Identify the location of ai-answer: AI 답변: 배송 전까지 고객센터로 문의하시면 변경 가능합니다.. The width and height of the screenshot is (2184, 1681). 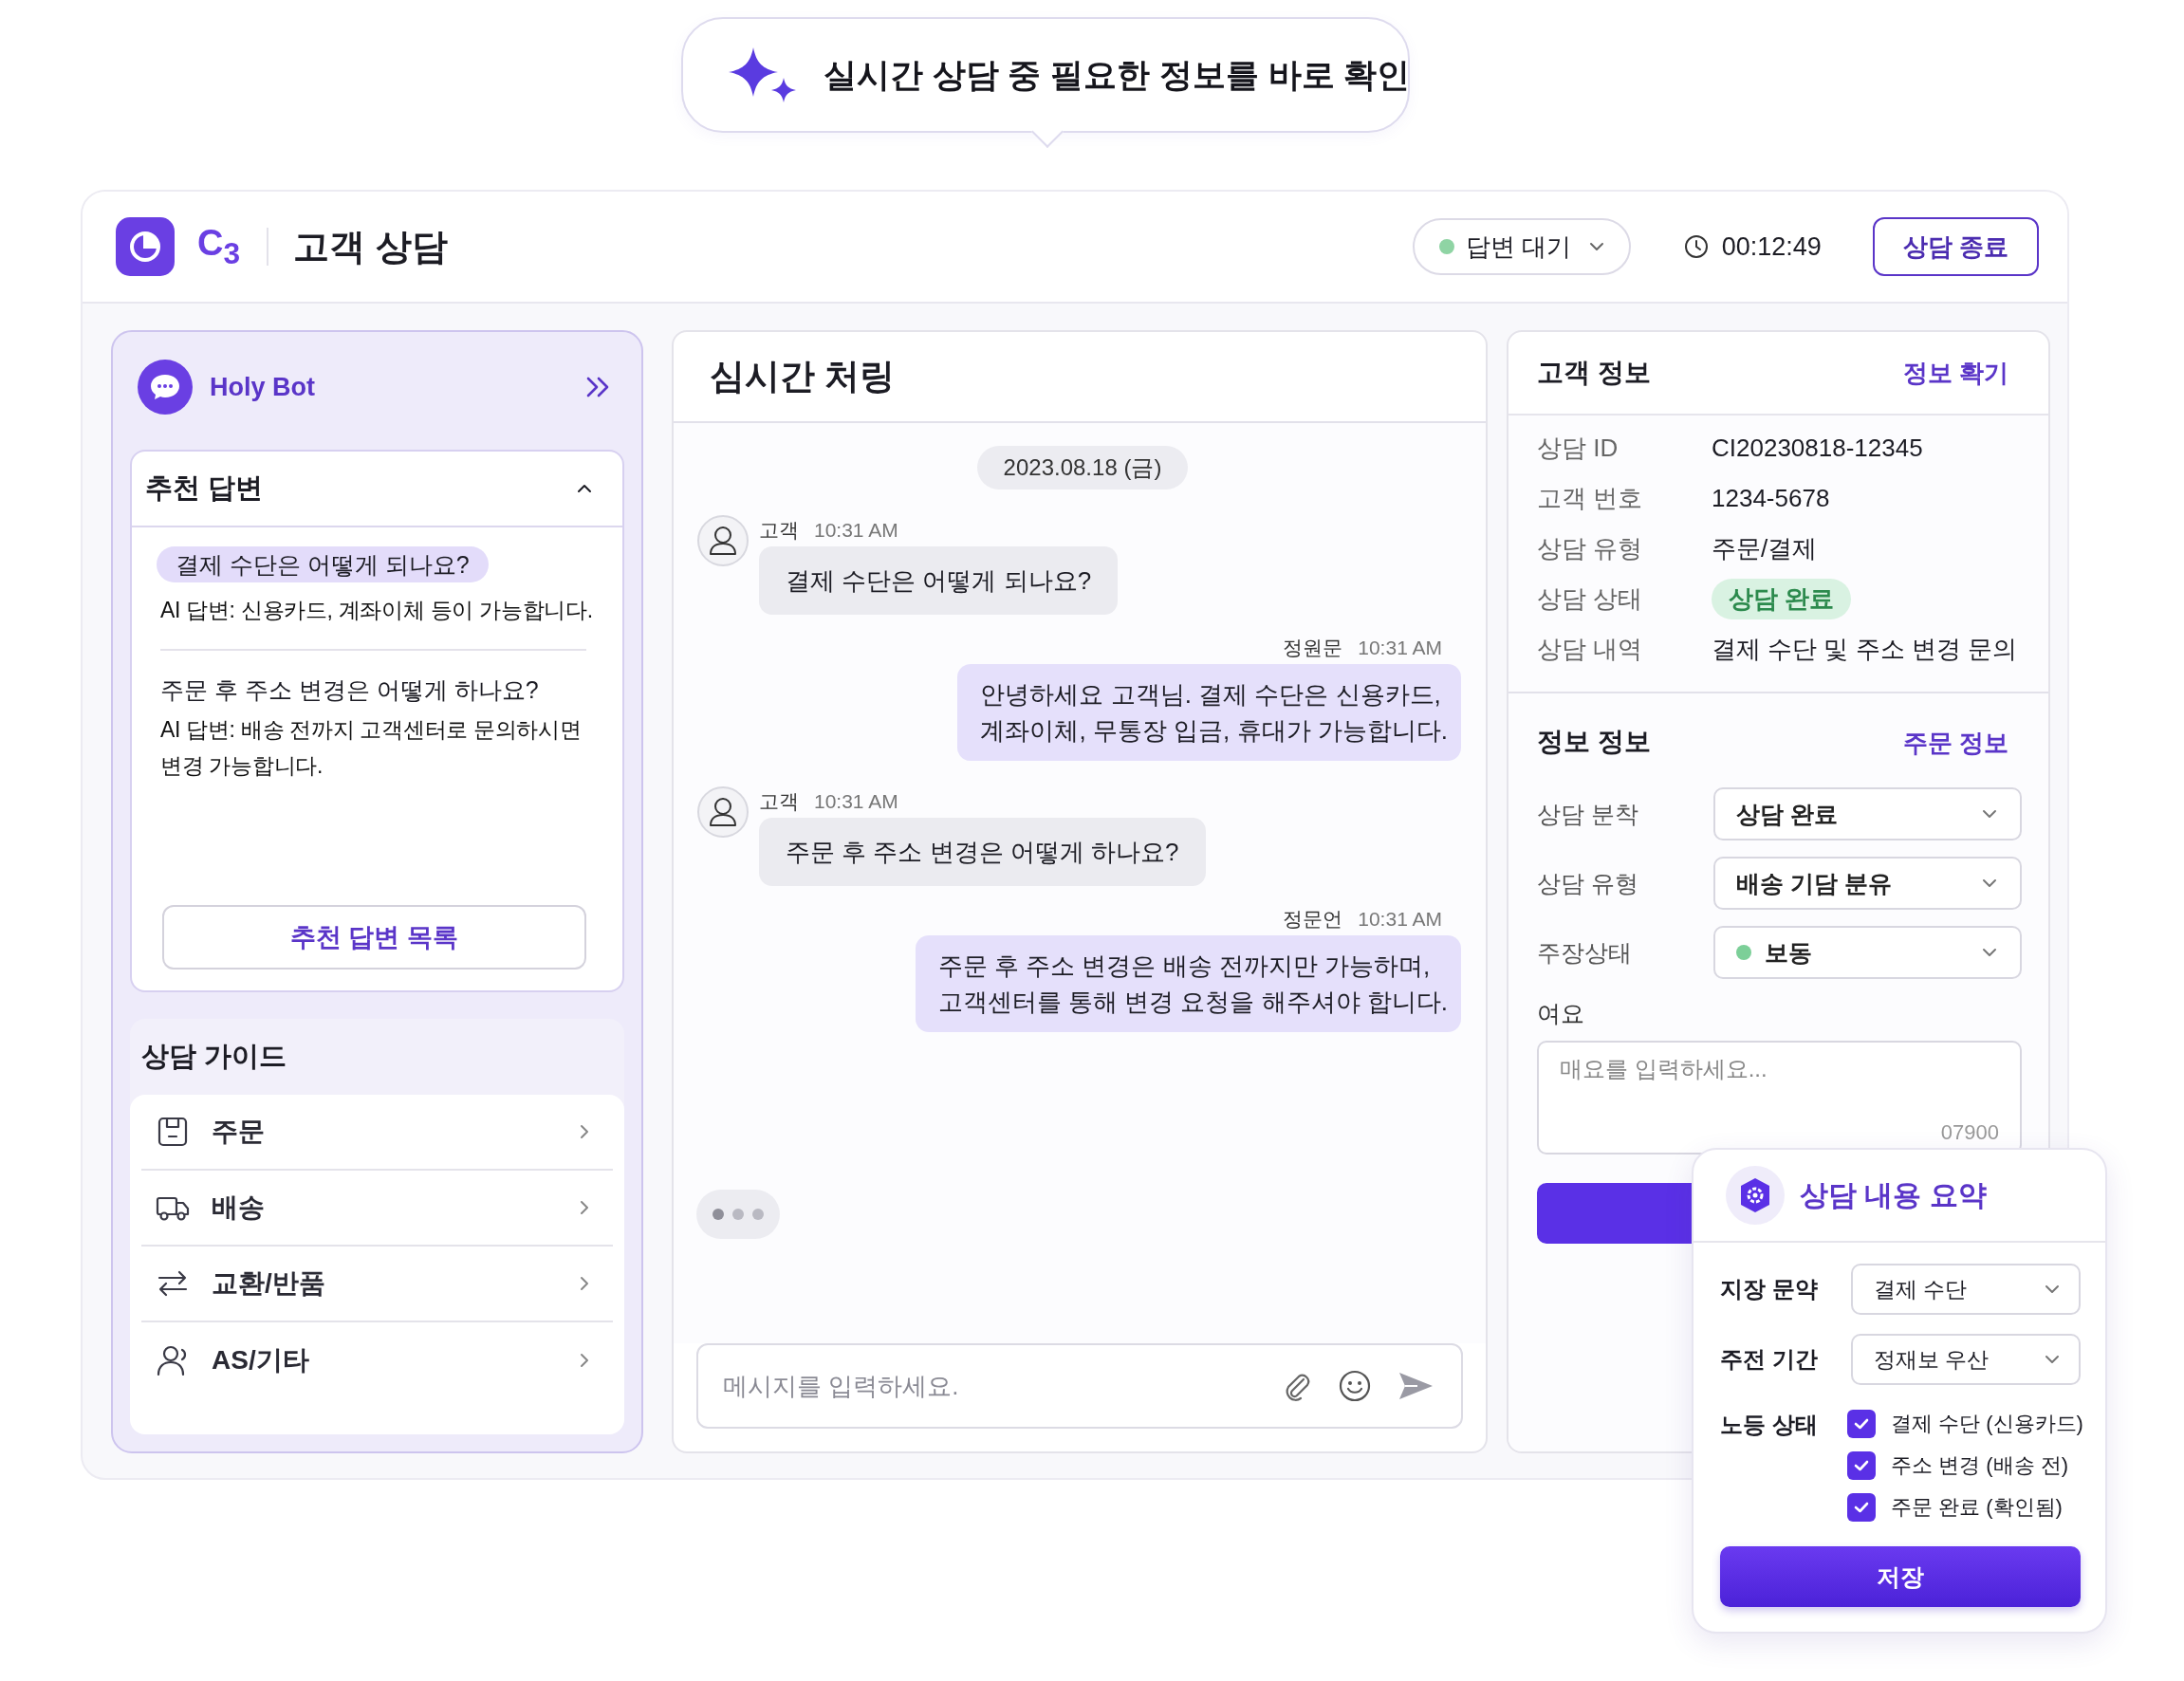
(372, 748).